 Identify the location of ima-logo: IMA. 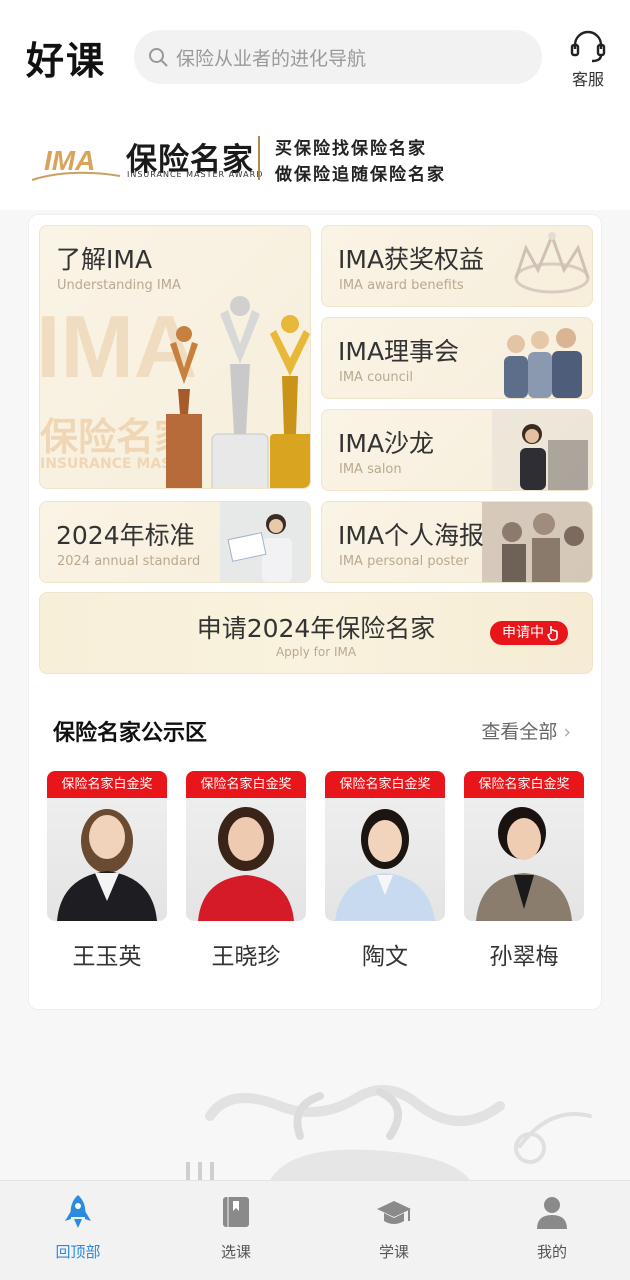
(76, 163).